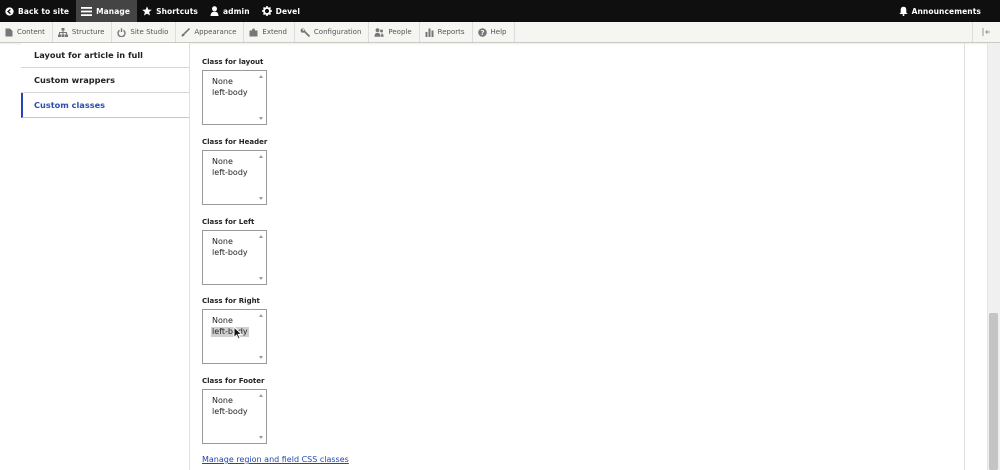 This screenshot has width=1000, height=470. Describe the element at coordinates (147, 11) in the screenshot. I see `star-icon` at that location.